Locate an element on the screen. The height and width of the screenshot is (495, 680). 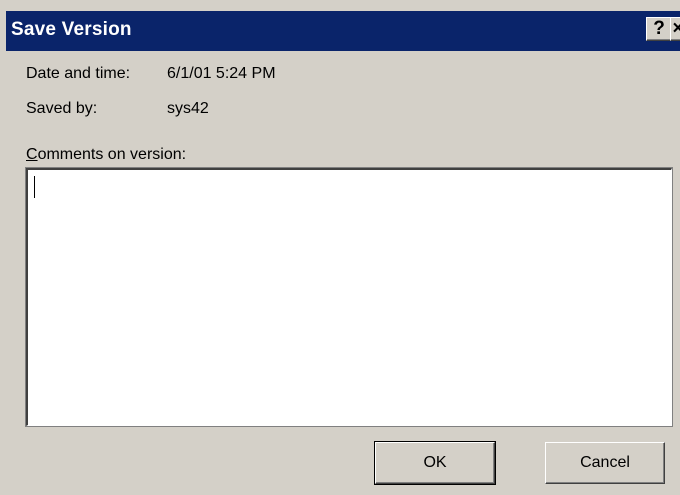
date-time-value: 6/1/01 5:24 PM is located at coordinates (221, 73).